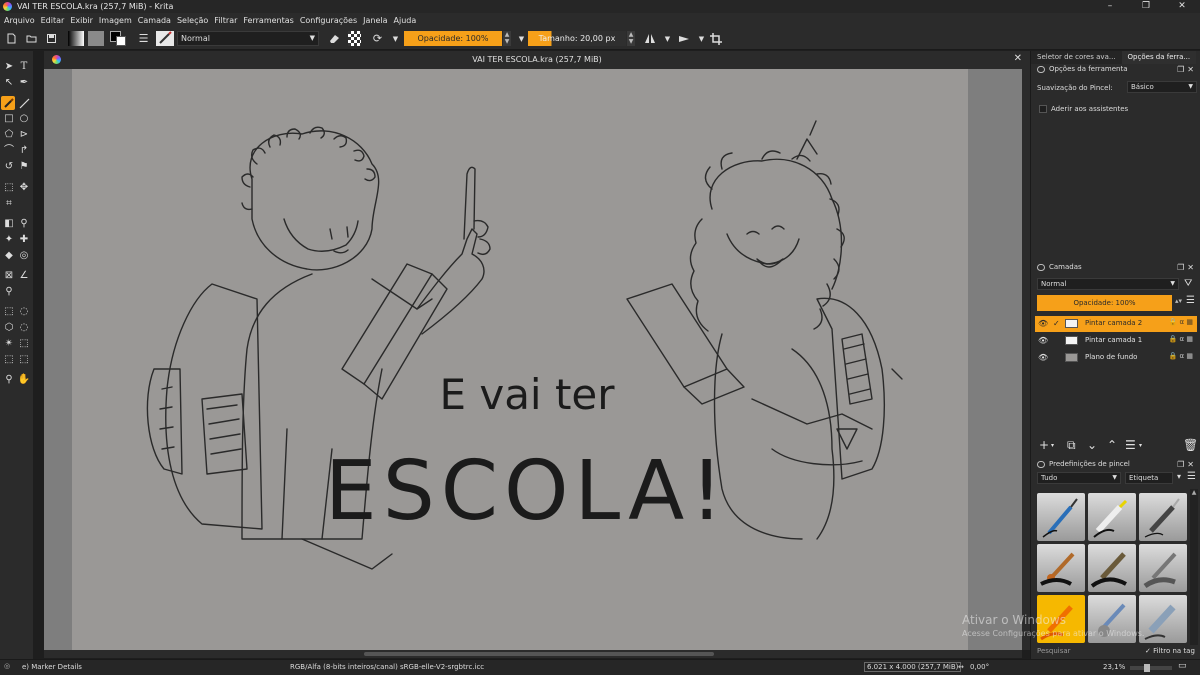 Image resolution: width=1200 pixels, height=675 pixels. I want to click on chevron-down-icon: ▾, so click(1179, 476).